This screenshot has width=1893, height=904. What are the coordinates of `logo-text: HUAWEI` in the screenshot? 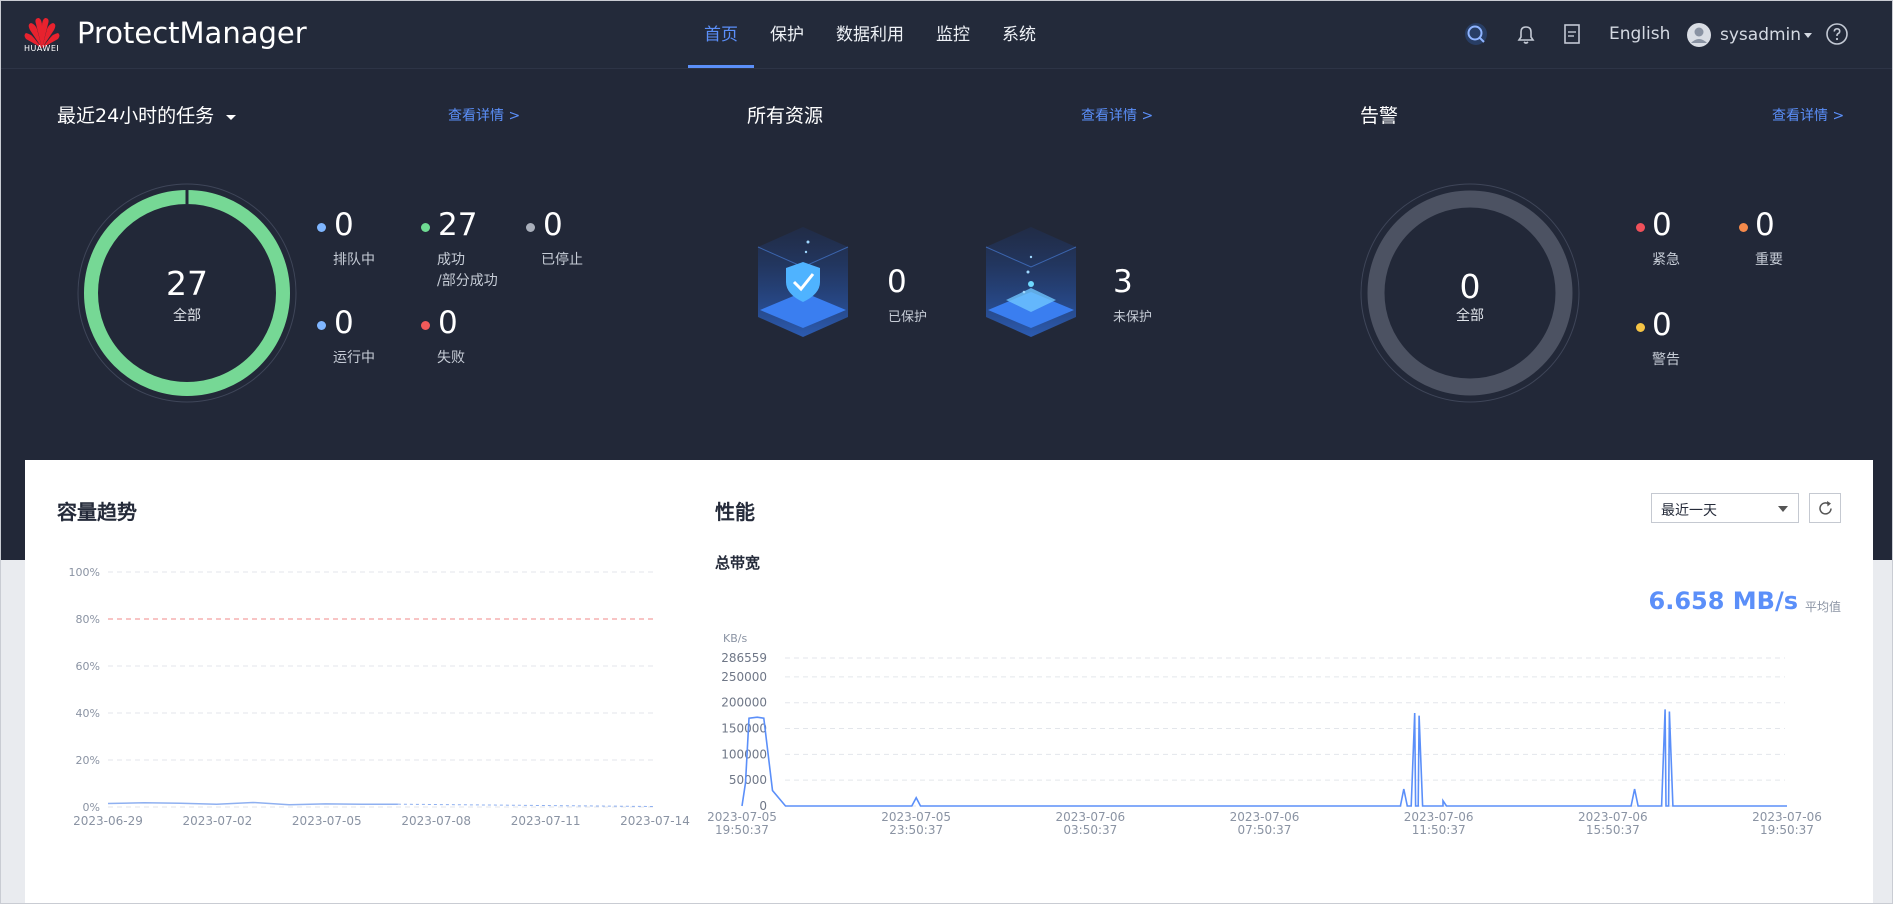 It's located at (42, 48).